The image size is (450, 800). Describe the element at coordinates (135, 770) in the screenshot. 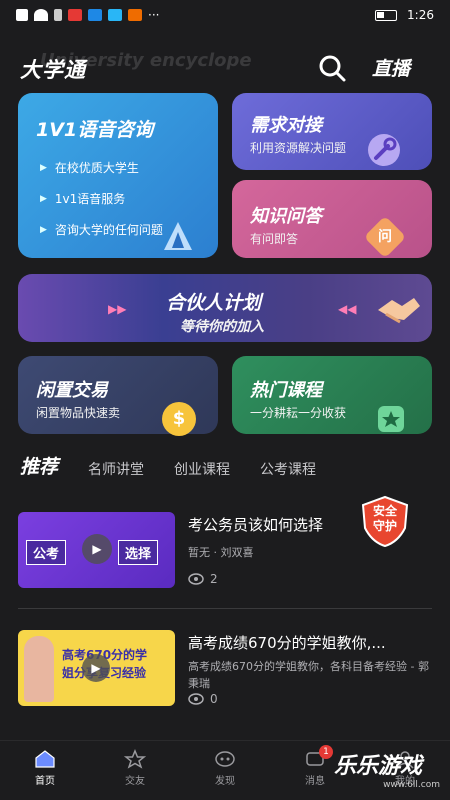

I see `nav-friends: 交友` at that location.